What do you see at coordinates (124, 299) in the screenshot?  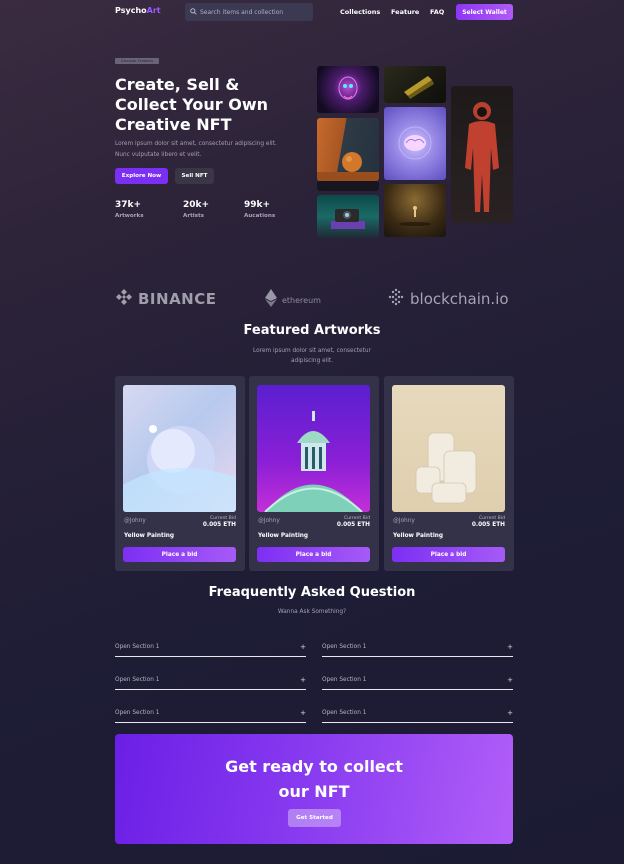 I see `binance-icon` at bounding box center [124, 299].